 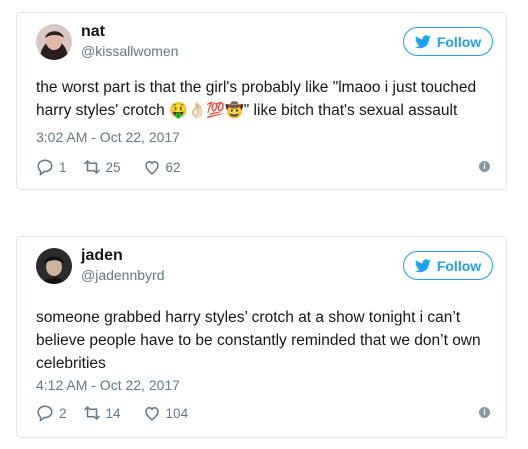 What do you see at coordinates (350, 110) in the screenshot?
I see `tweet-text-part: " like bitch that's sexual assault` at bounding box center [350, 110].